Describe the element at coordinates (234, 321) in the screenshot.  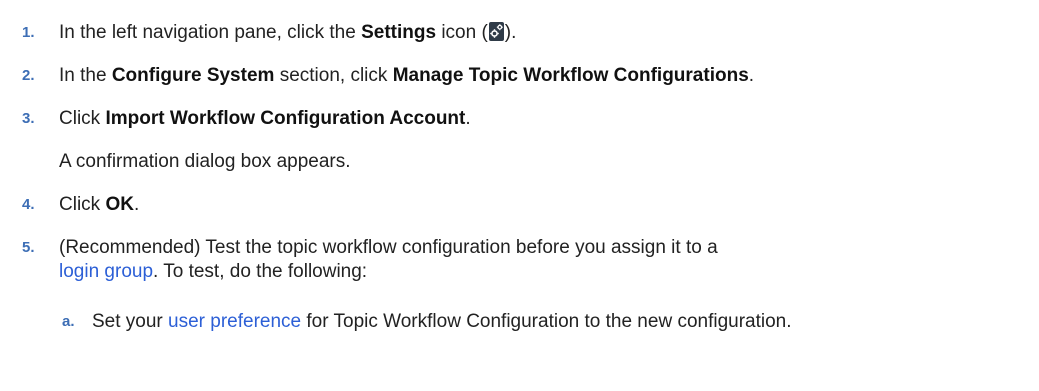
I see `user-preference-link: user preference` at that location.